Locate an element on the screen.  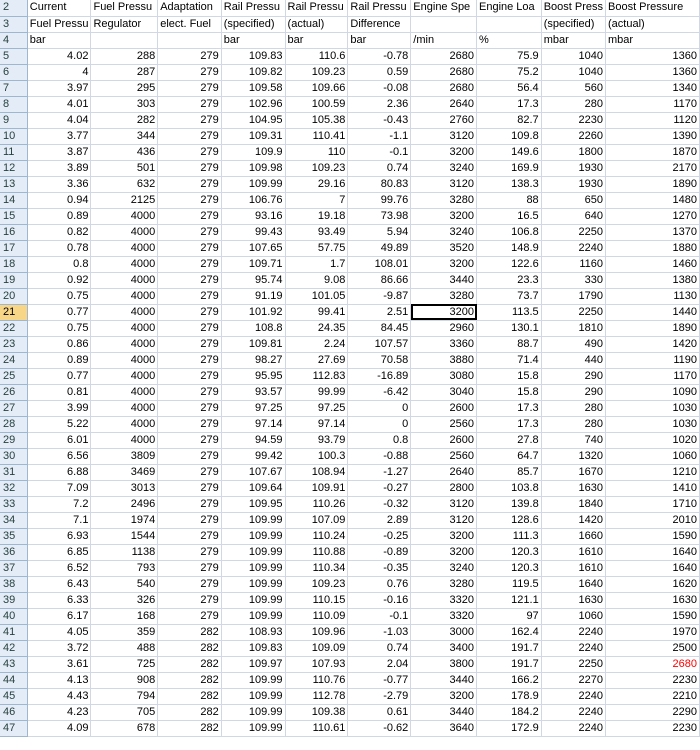
row-header: 19 is located at coordinates (14, 280).